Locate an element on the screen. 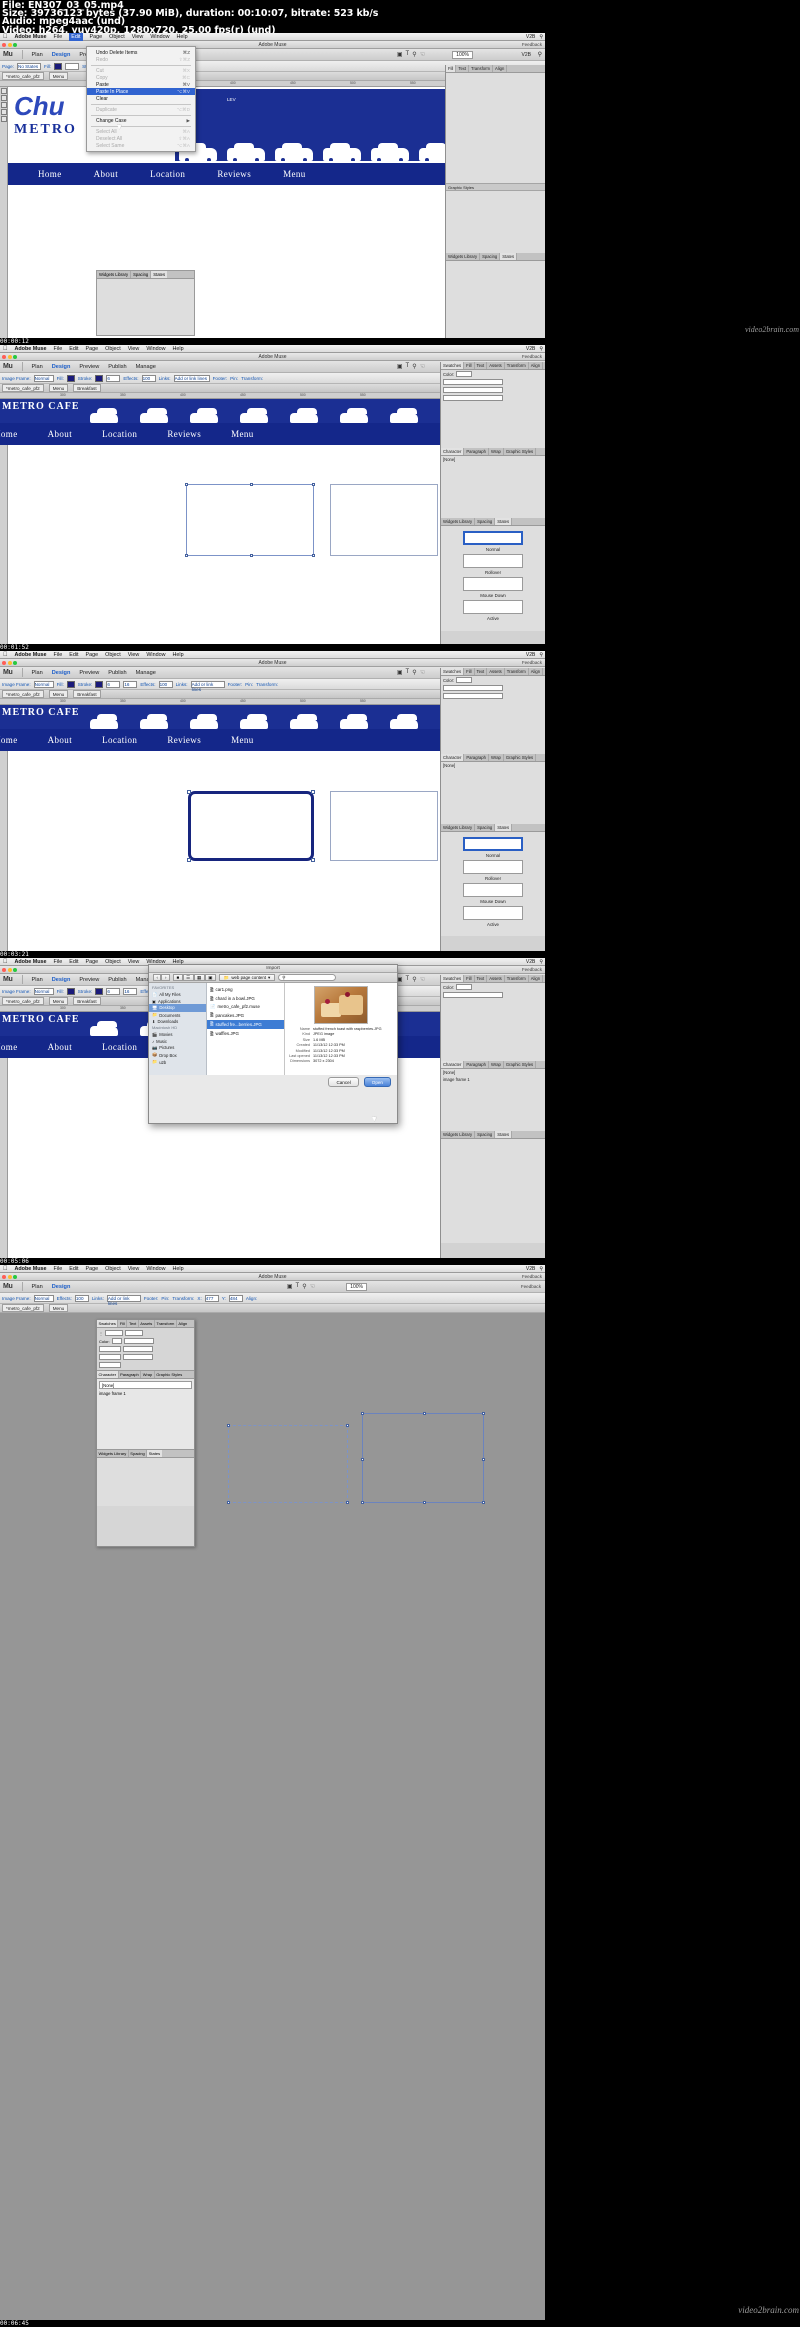  links-field: Add or link lines is located at coordinates (123, 1300).